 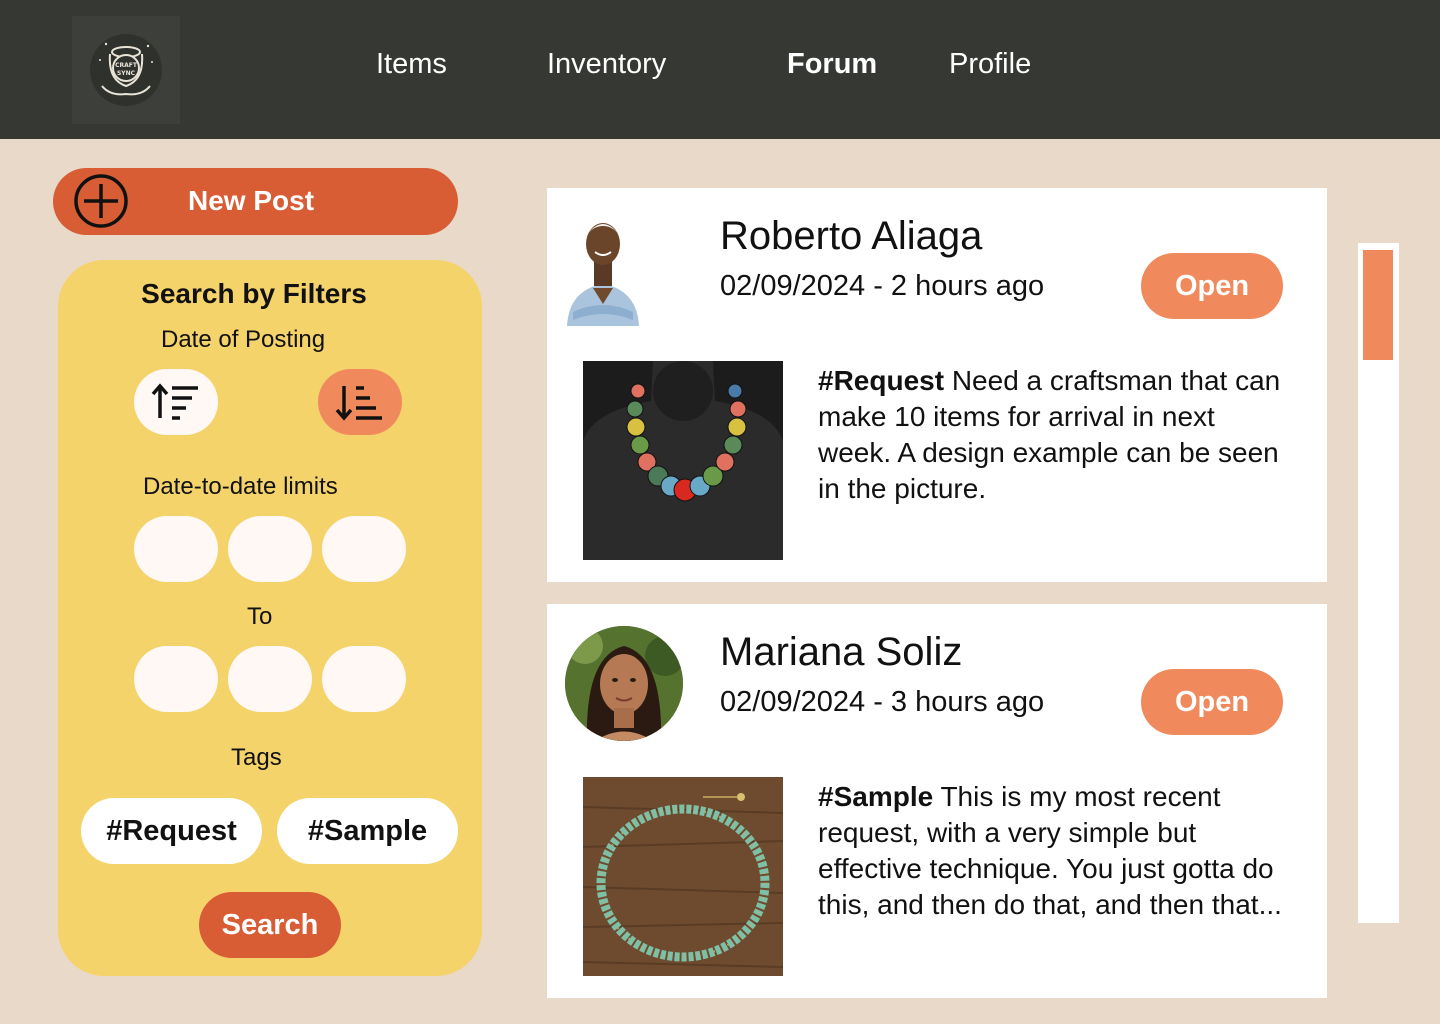 What do you see at coordinates (364, 549) in the screenshot?
I see `from-year-input` at bounding box center [364, 549].